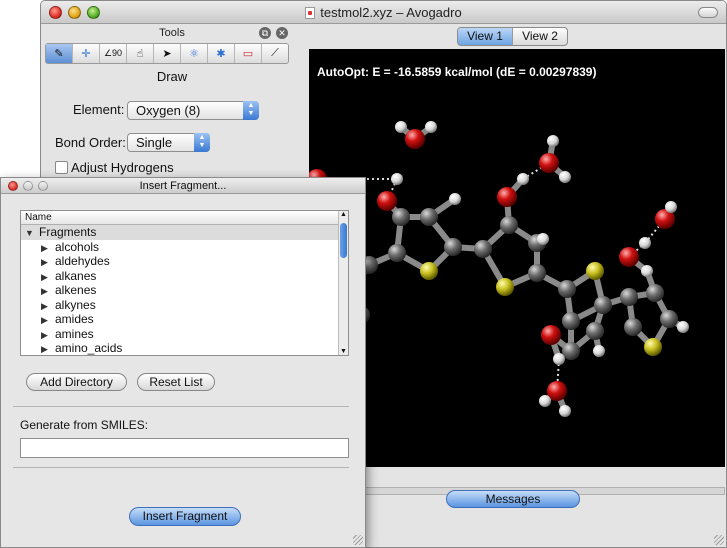 This screenshot has height=548, width=727. What do you see at coordinates (89, 348) in the screenshot?
I see `tree-item-label: amino_acids` at bounding box center [89, 348].